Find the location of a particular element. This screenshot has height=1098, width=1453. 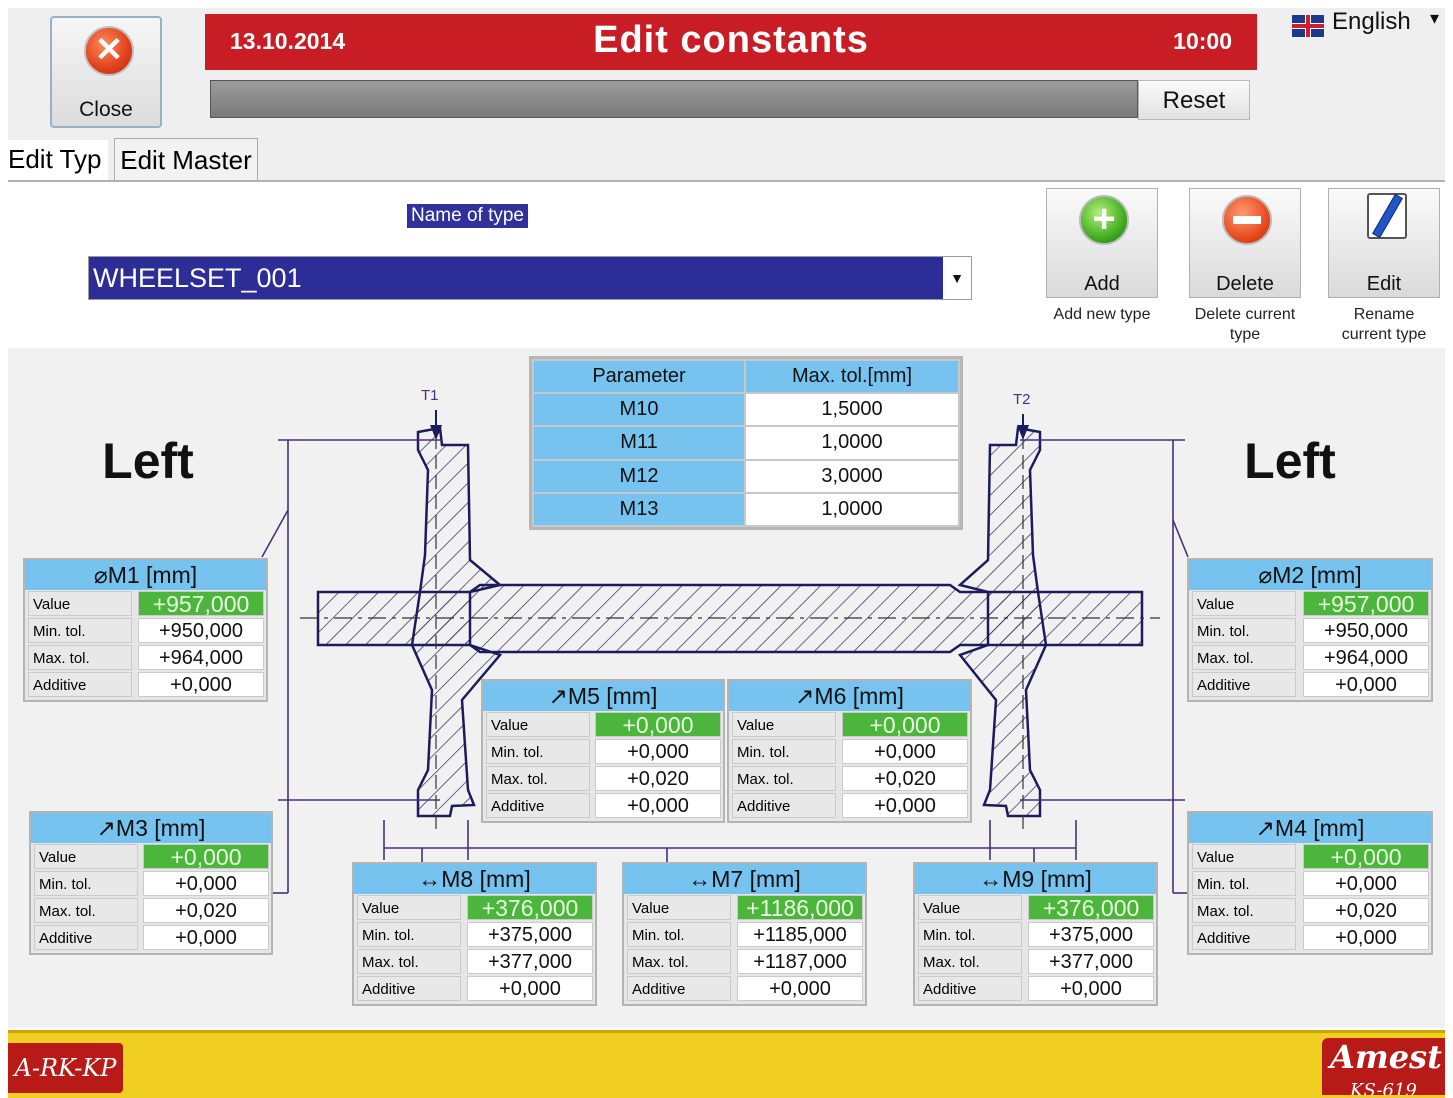

m7-min-field: +1185,000 is located at coordinates (800, 934).